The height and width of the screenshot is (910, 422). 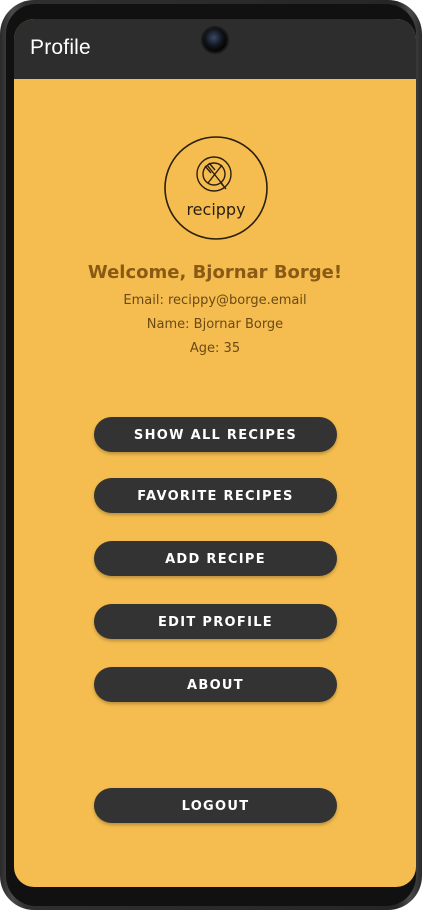 What do you see at coordinates (216, 209) in the screenshot?
I see `logo-text: recippy` at bounding box center [216, 209].